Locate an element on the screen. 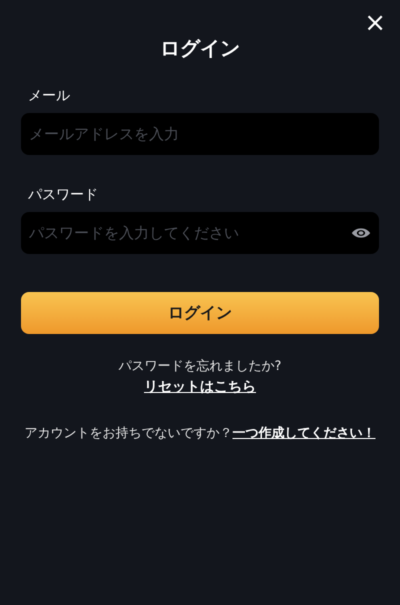  close-button: × is located at coordinates (375, 23).